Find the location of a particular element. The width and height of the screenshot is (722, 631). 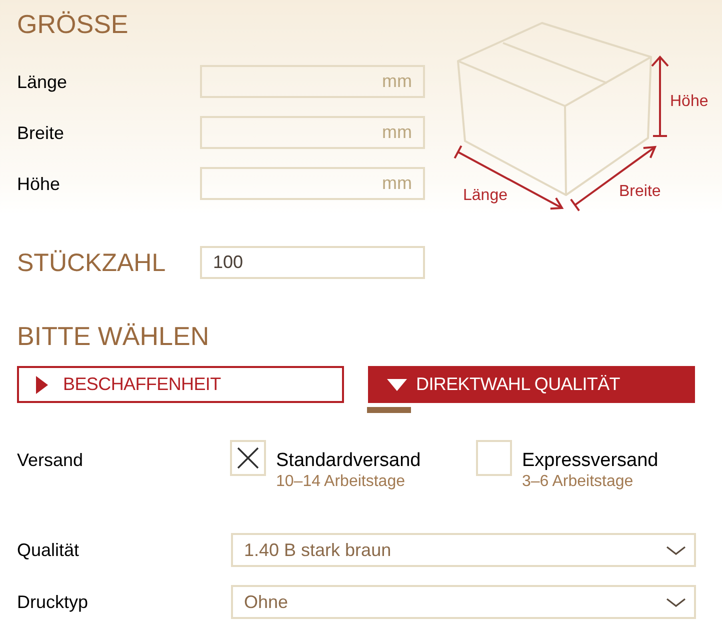

dimension-label: Länge is located at coordinates (485, 195).